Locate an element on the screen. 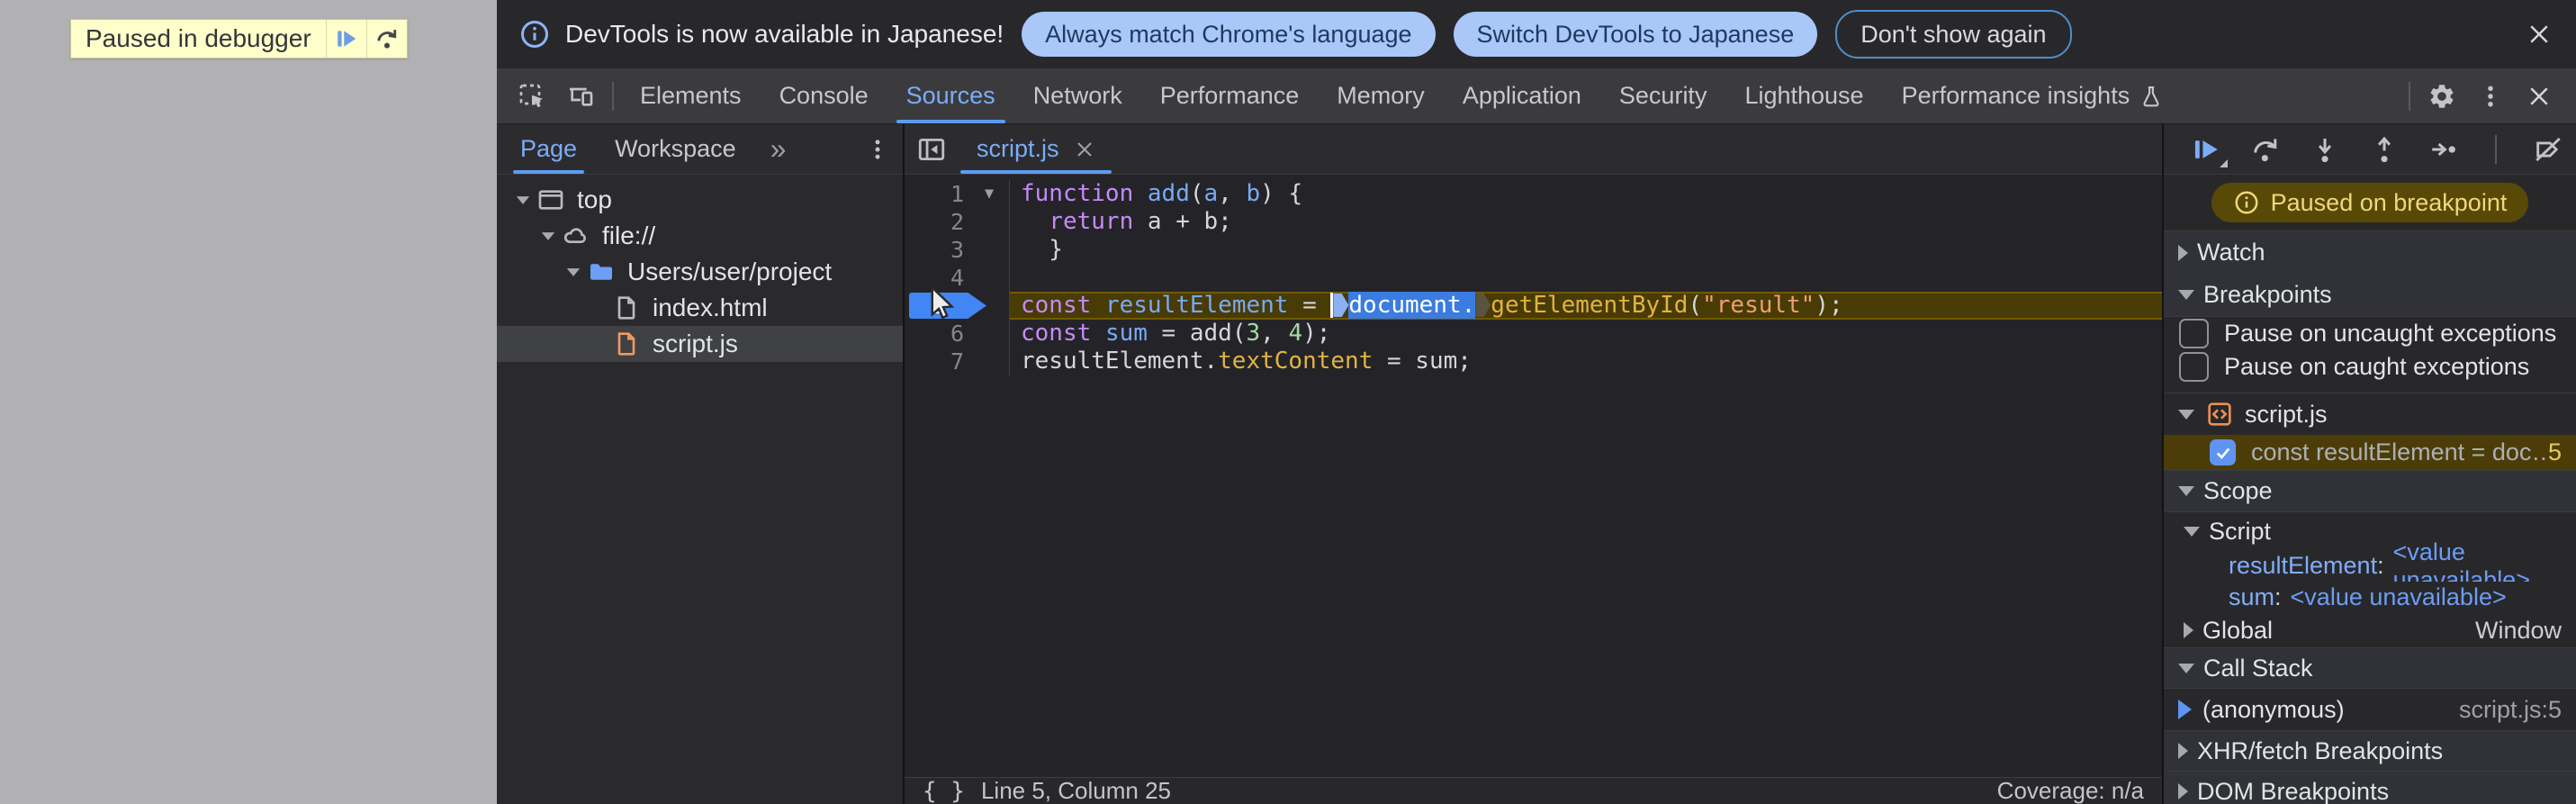  tab-page: Page is located at coordinates (548, 149).